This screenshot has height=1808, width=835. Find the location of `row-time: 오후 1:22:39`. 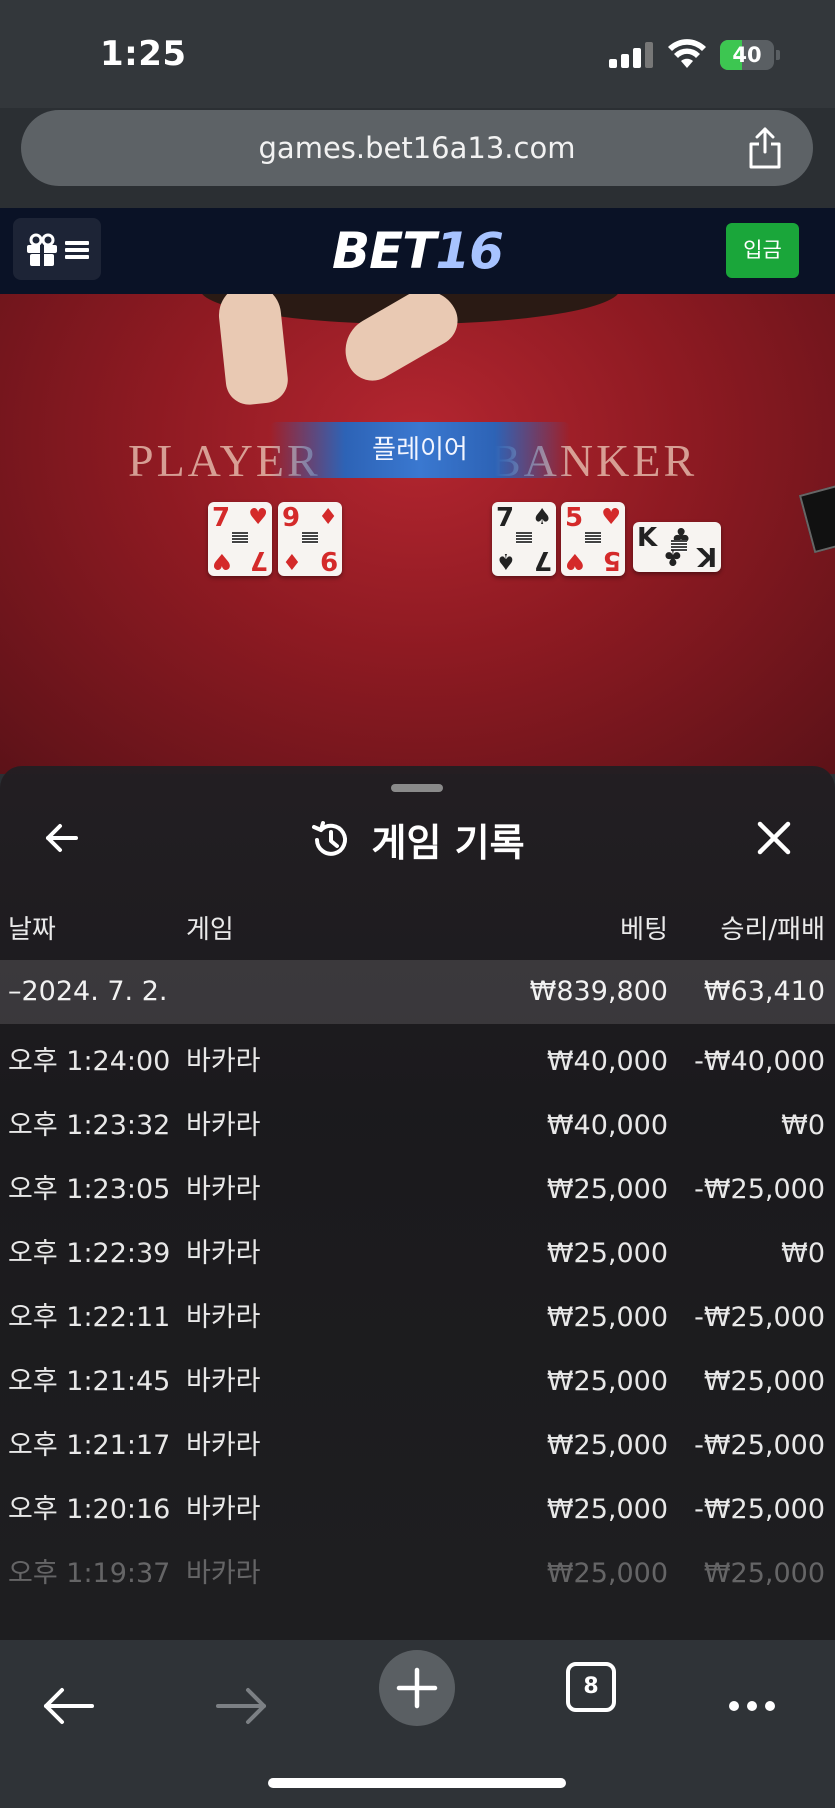

row-time: 오후 1:22:39 is located at coordinates (89, 1253).